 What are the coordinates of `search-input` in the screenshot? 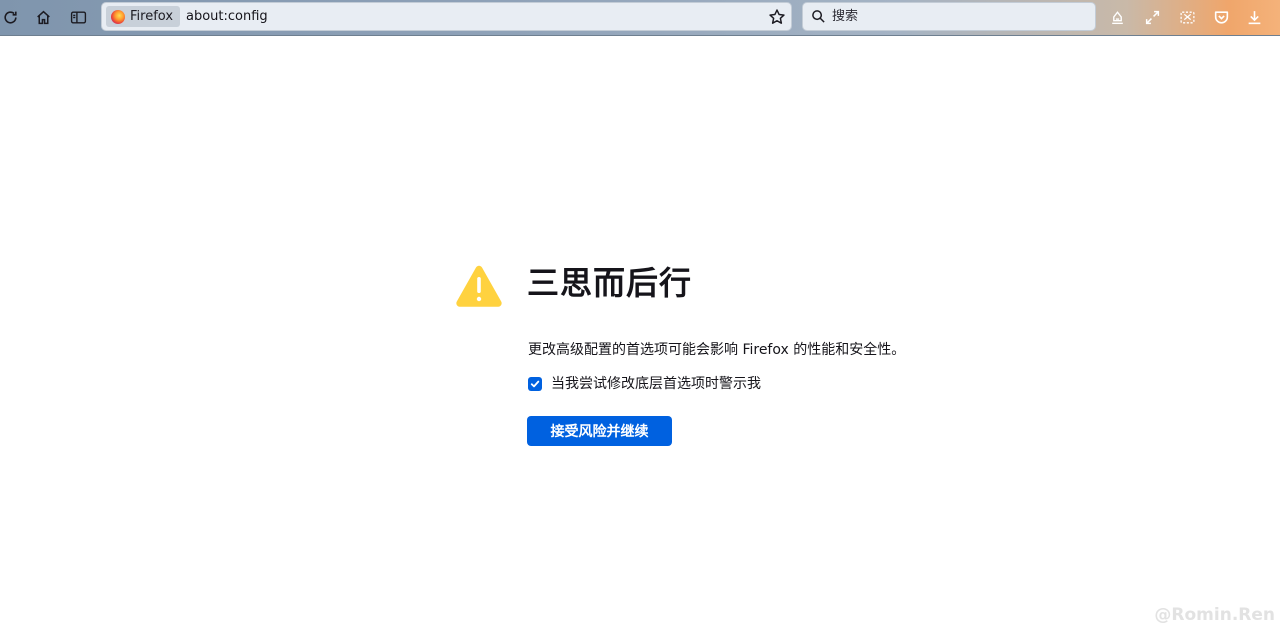 It's located at (957, 16).